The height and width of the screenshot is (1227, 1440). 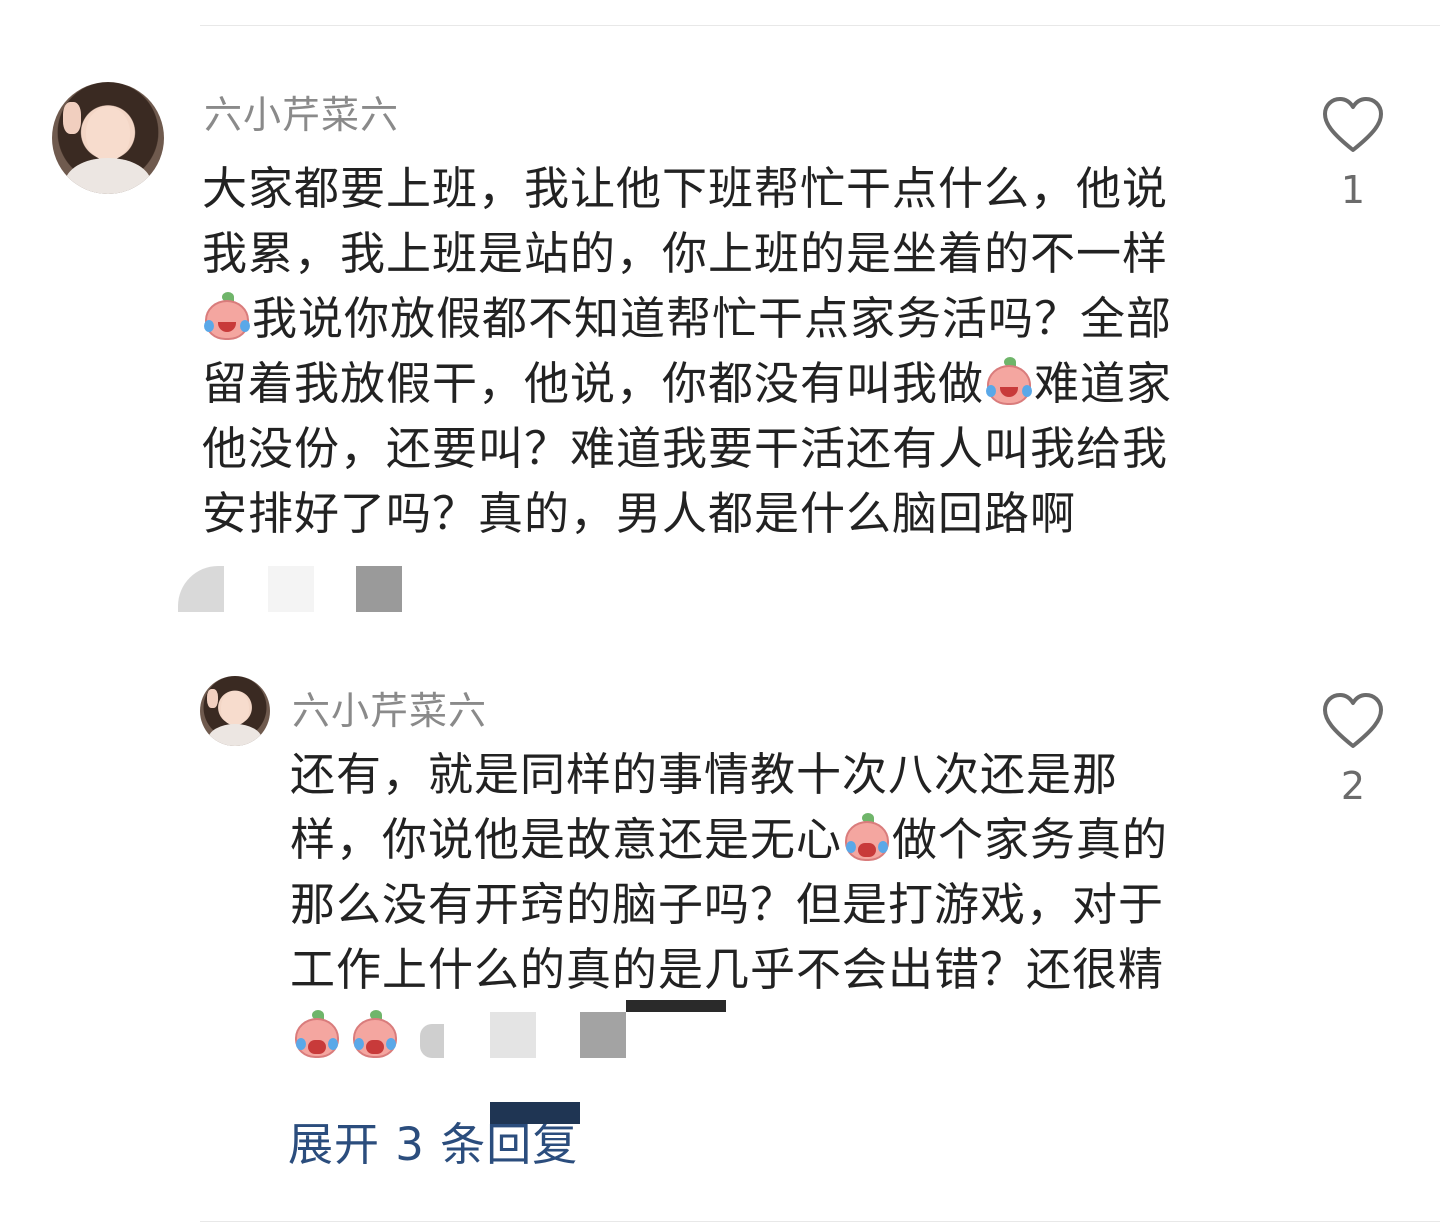 I want to click on comment-image-strip, so click(x=293, y=589).